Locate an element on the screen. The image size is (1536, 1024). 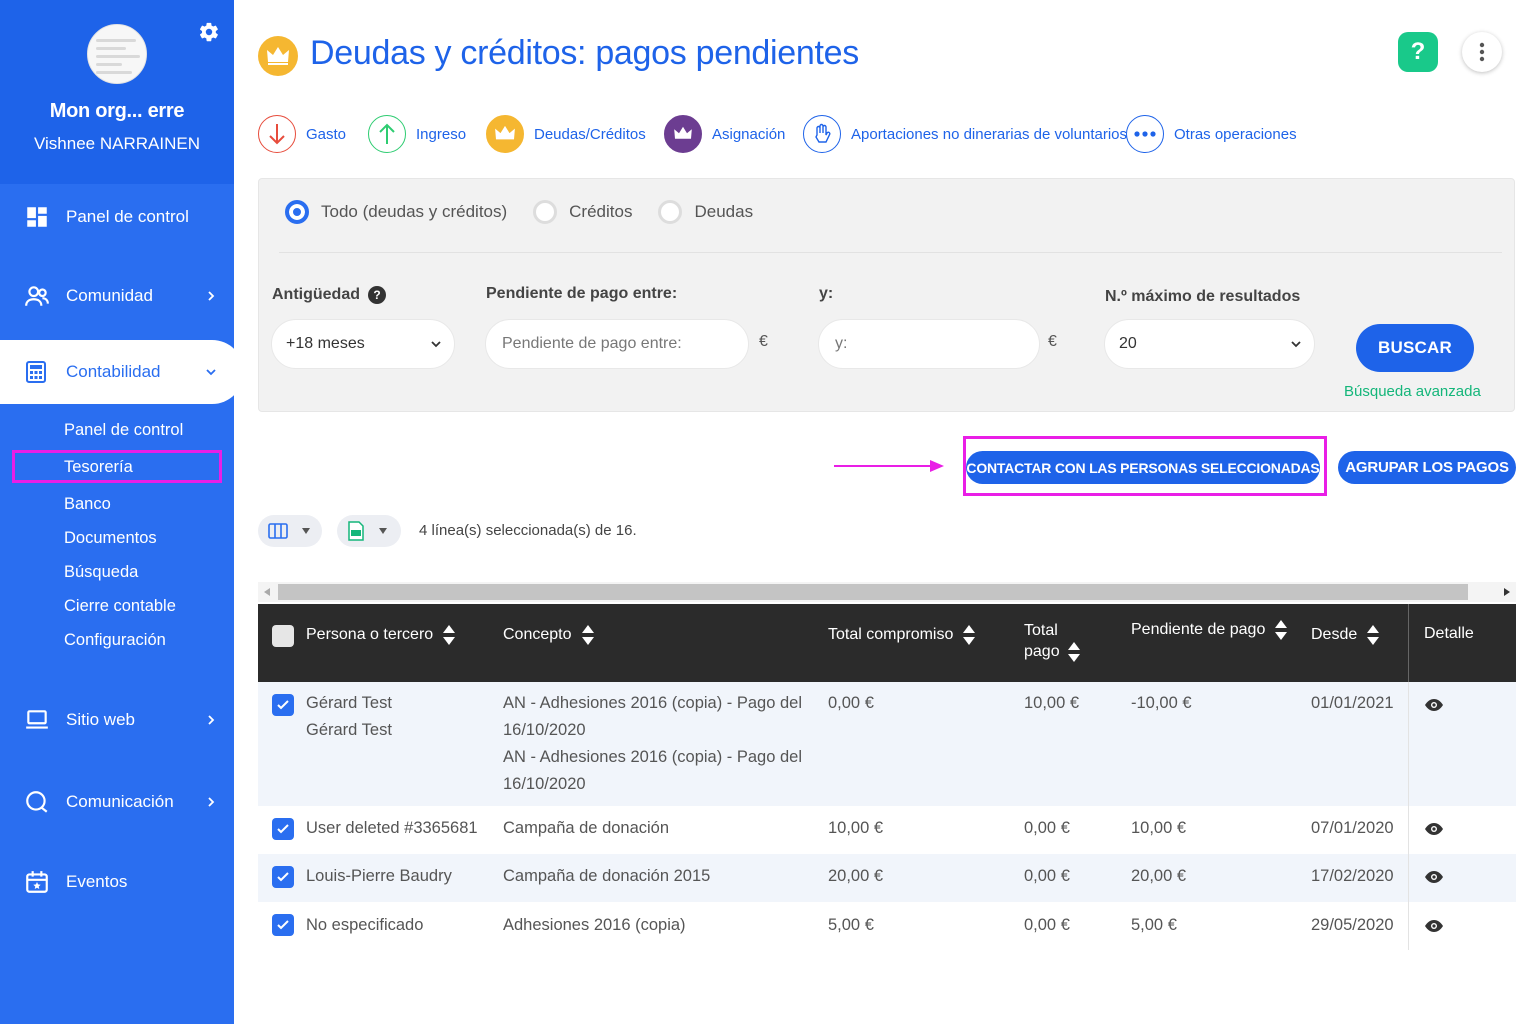
chevron-down-icon is located at coordinates (211, 372).